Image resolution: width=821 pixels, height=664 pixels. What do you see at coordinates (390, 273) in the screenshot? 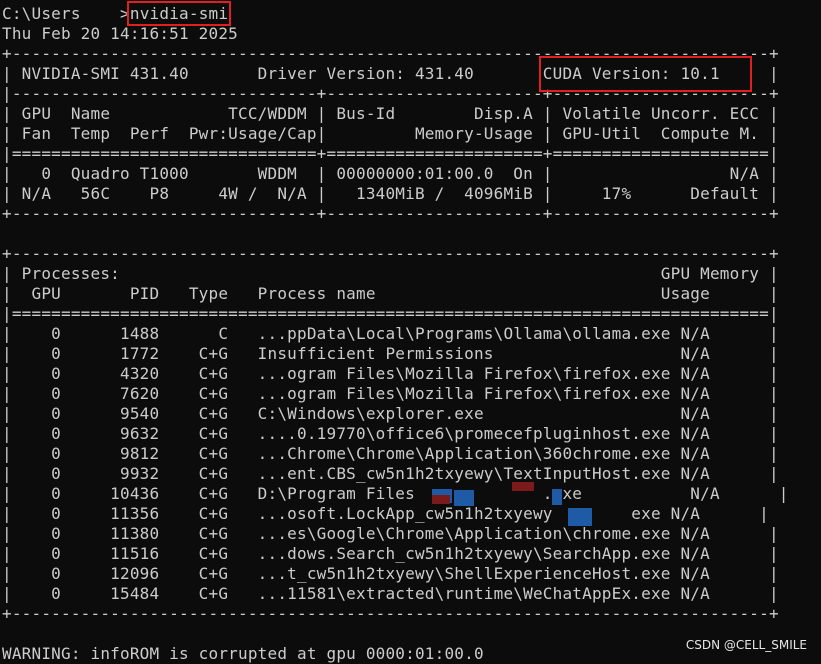
I see `table-line: | Processes: GPU Memory |` at bounding box center [390, 273].